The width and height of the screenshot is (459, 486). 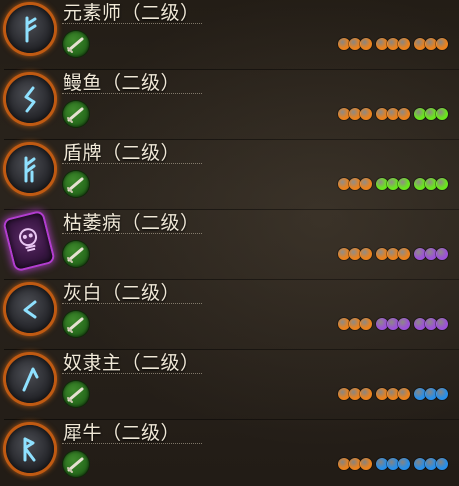 What do you see at coordinates (122, 433) in the screenshot?
I see `rune-word-title: 犀牛（二级）` at bounding box center [122, 433].